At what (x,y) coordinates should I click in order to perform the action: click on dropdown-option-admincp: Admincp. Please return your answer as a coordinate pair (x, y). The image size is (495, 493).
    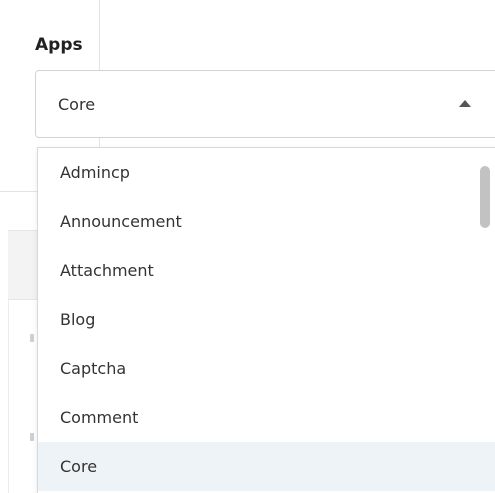
    Looking at the image, I should click on (266, 172).